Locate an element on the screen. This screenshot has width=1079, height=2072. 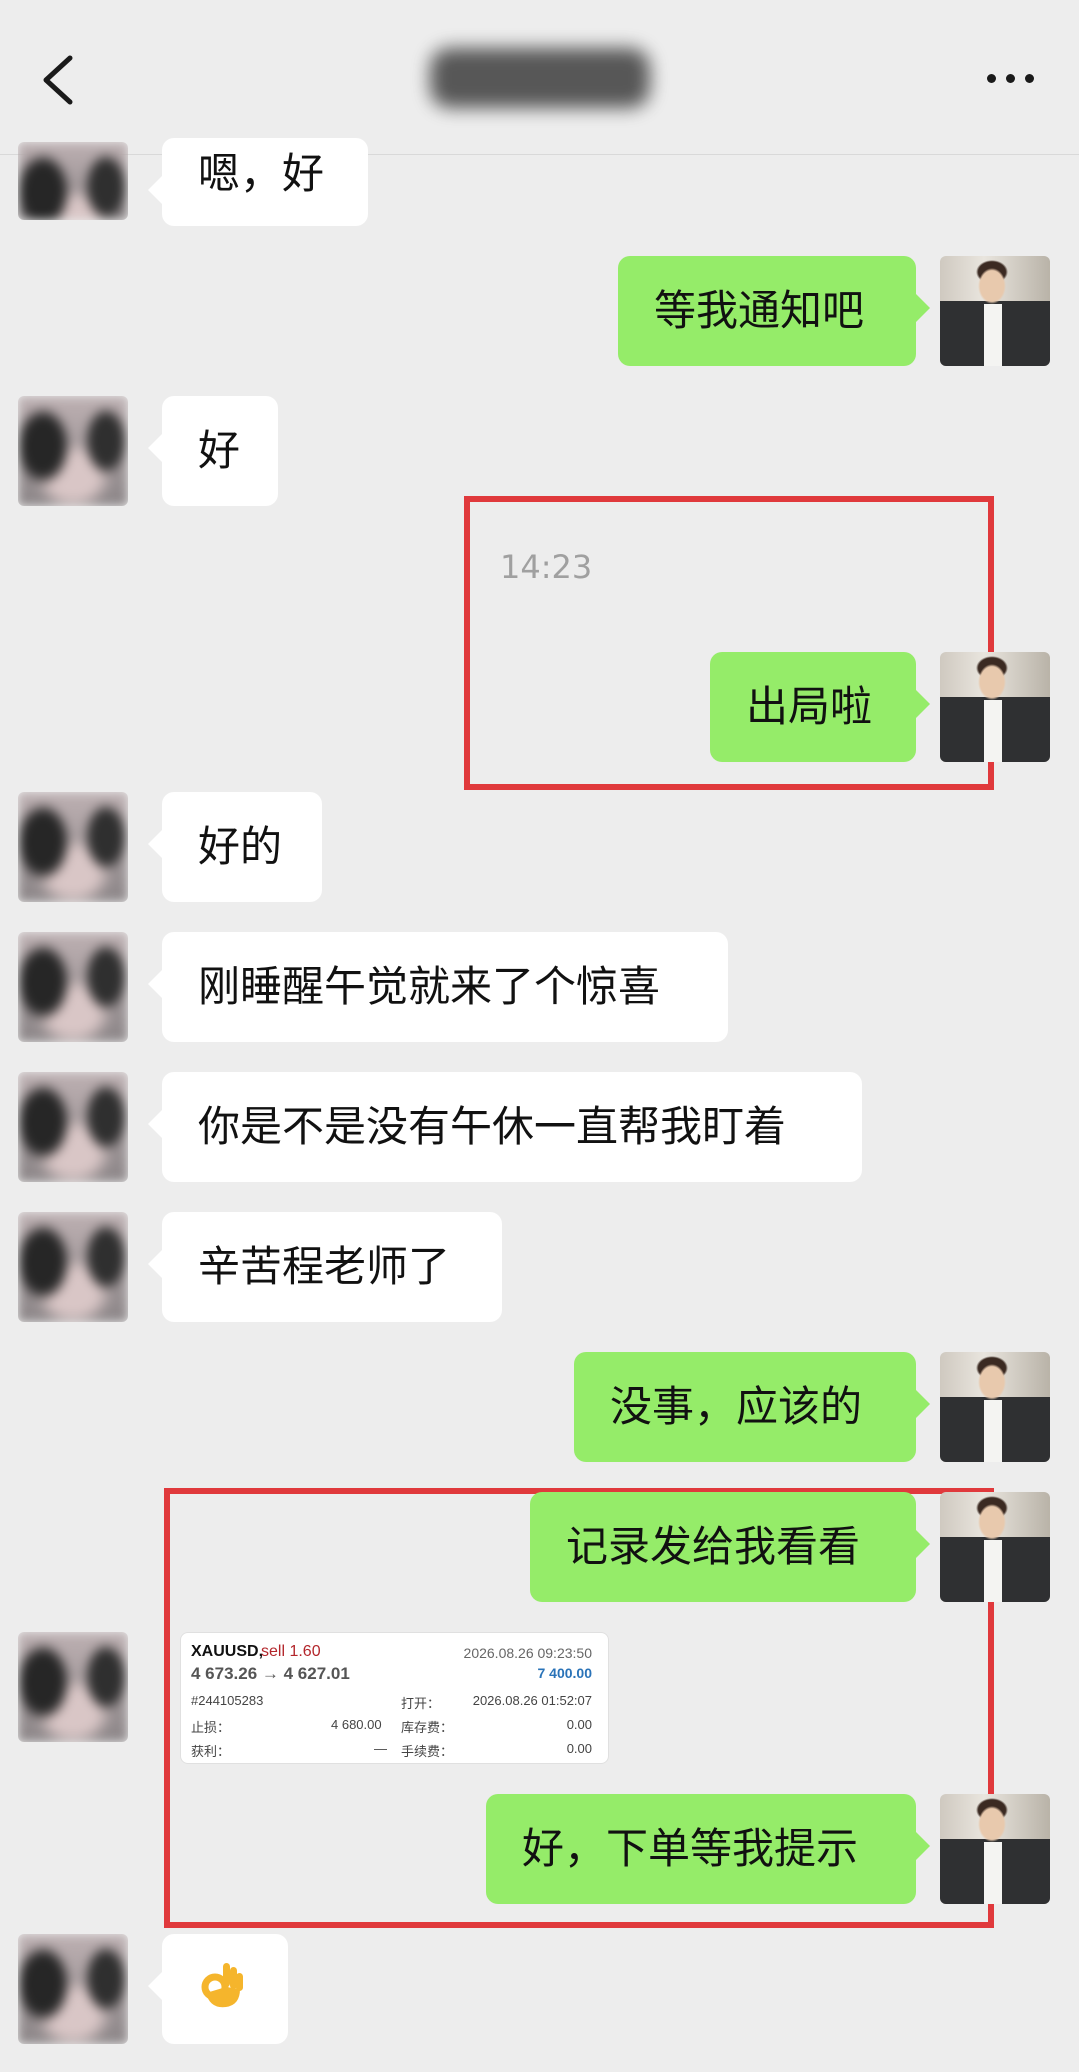
blurred-title is located at coordinates (540, 78).